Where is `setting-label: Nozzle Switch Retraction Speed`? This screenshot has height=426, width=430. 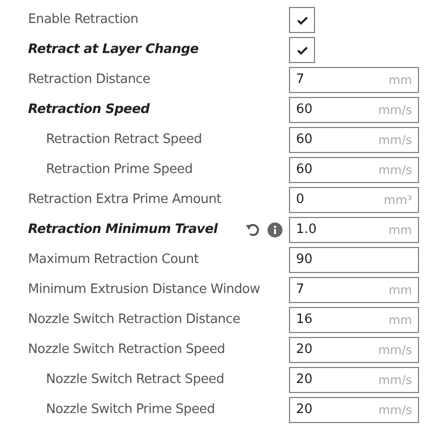 setting-label: Nozzle Switch Retraction Speed is located at coordinates (126, 350).